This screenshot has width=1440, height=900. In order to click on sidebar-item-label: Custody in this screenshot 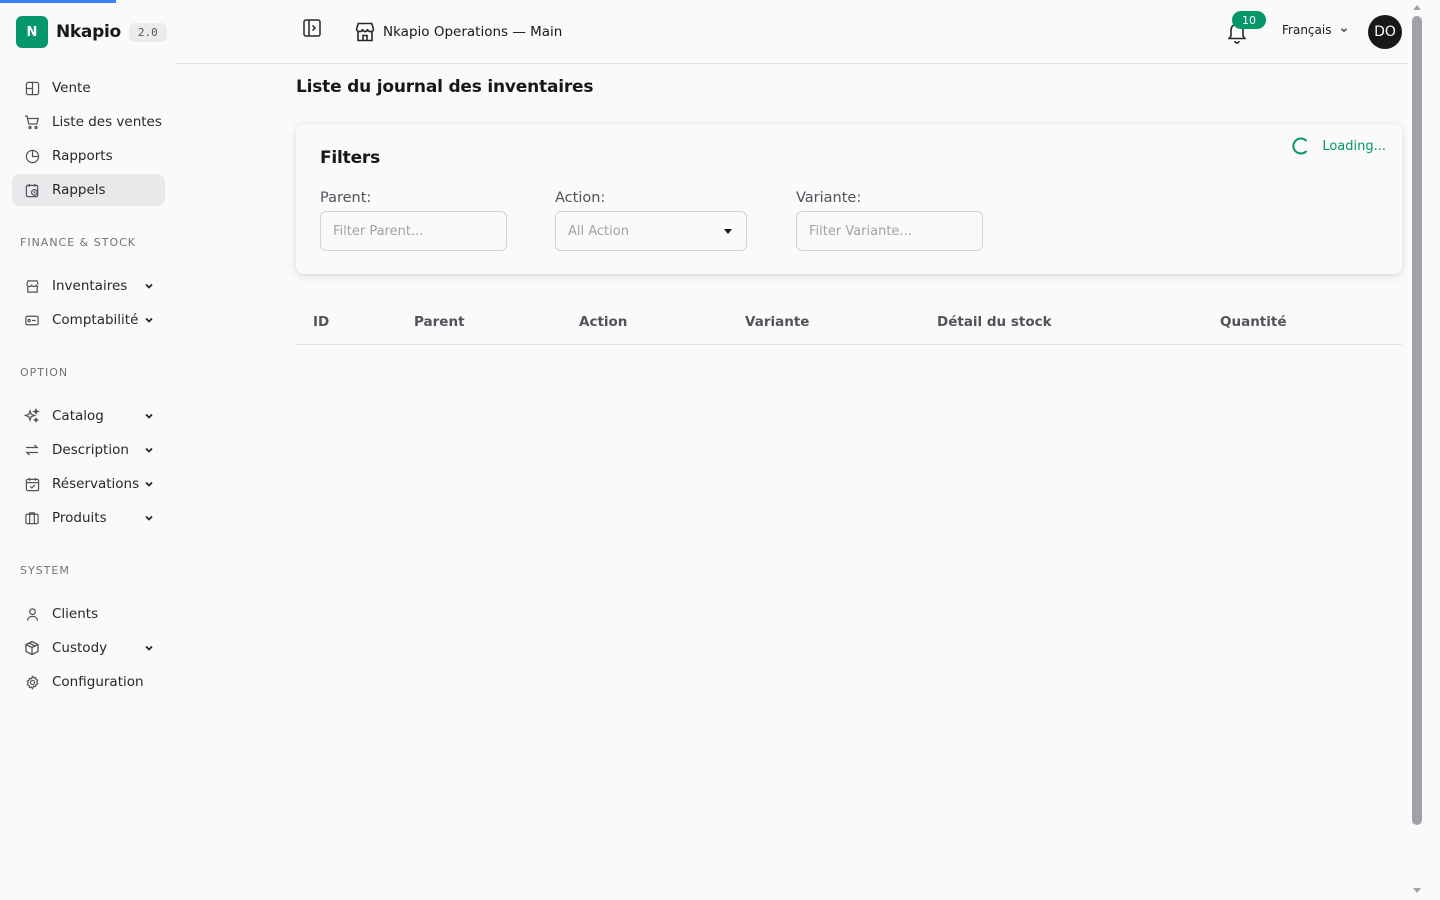, I will do `click(80, 648)`.